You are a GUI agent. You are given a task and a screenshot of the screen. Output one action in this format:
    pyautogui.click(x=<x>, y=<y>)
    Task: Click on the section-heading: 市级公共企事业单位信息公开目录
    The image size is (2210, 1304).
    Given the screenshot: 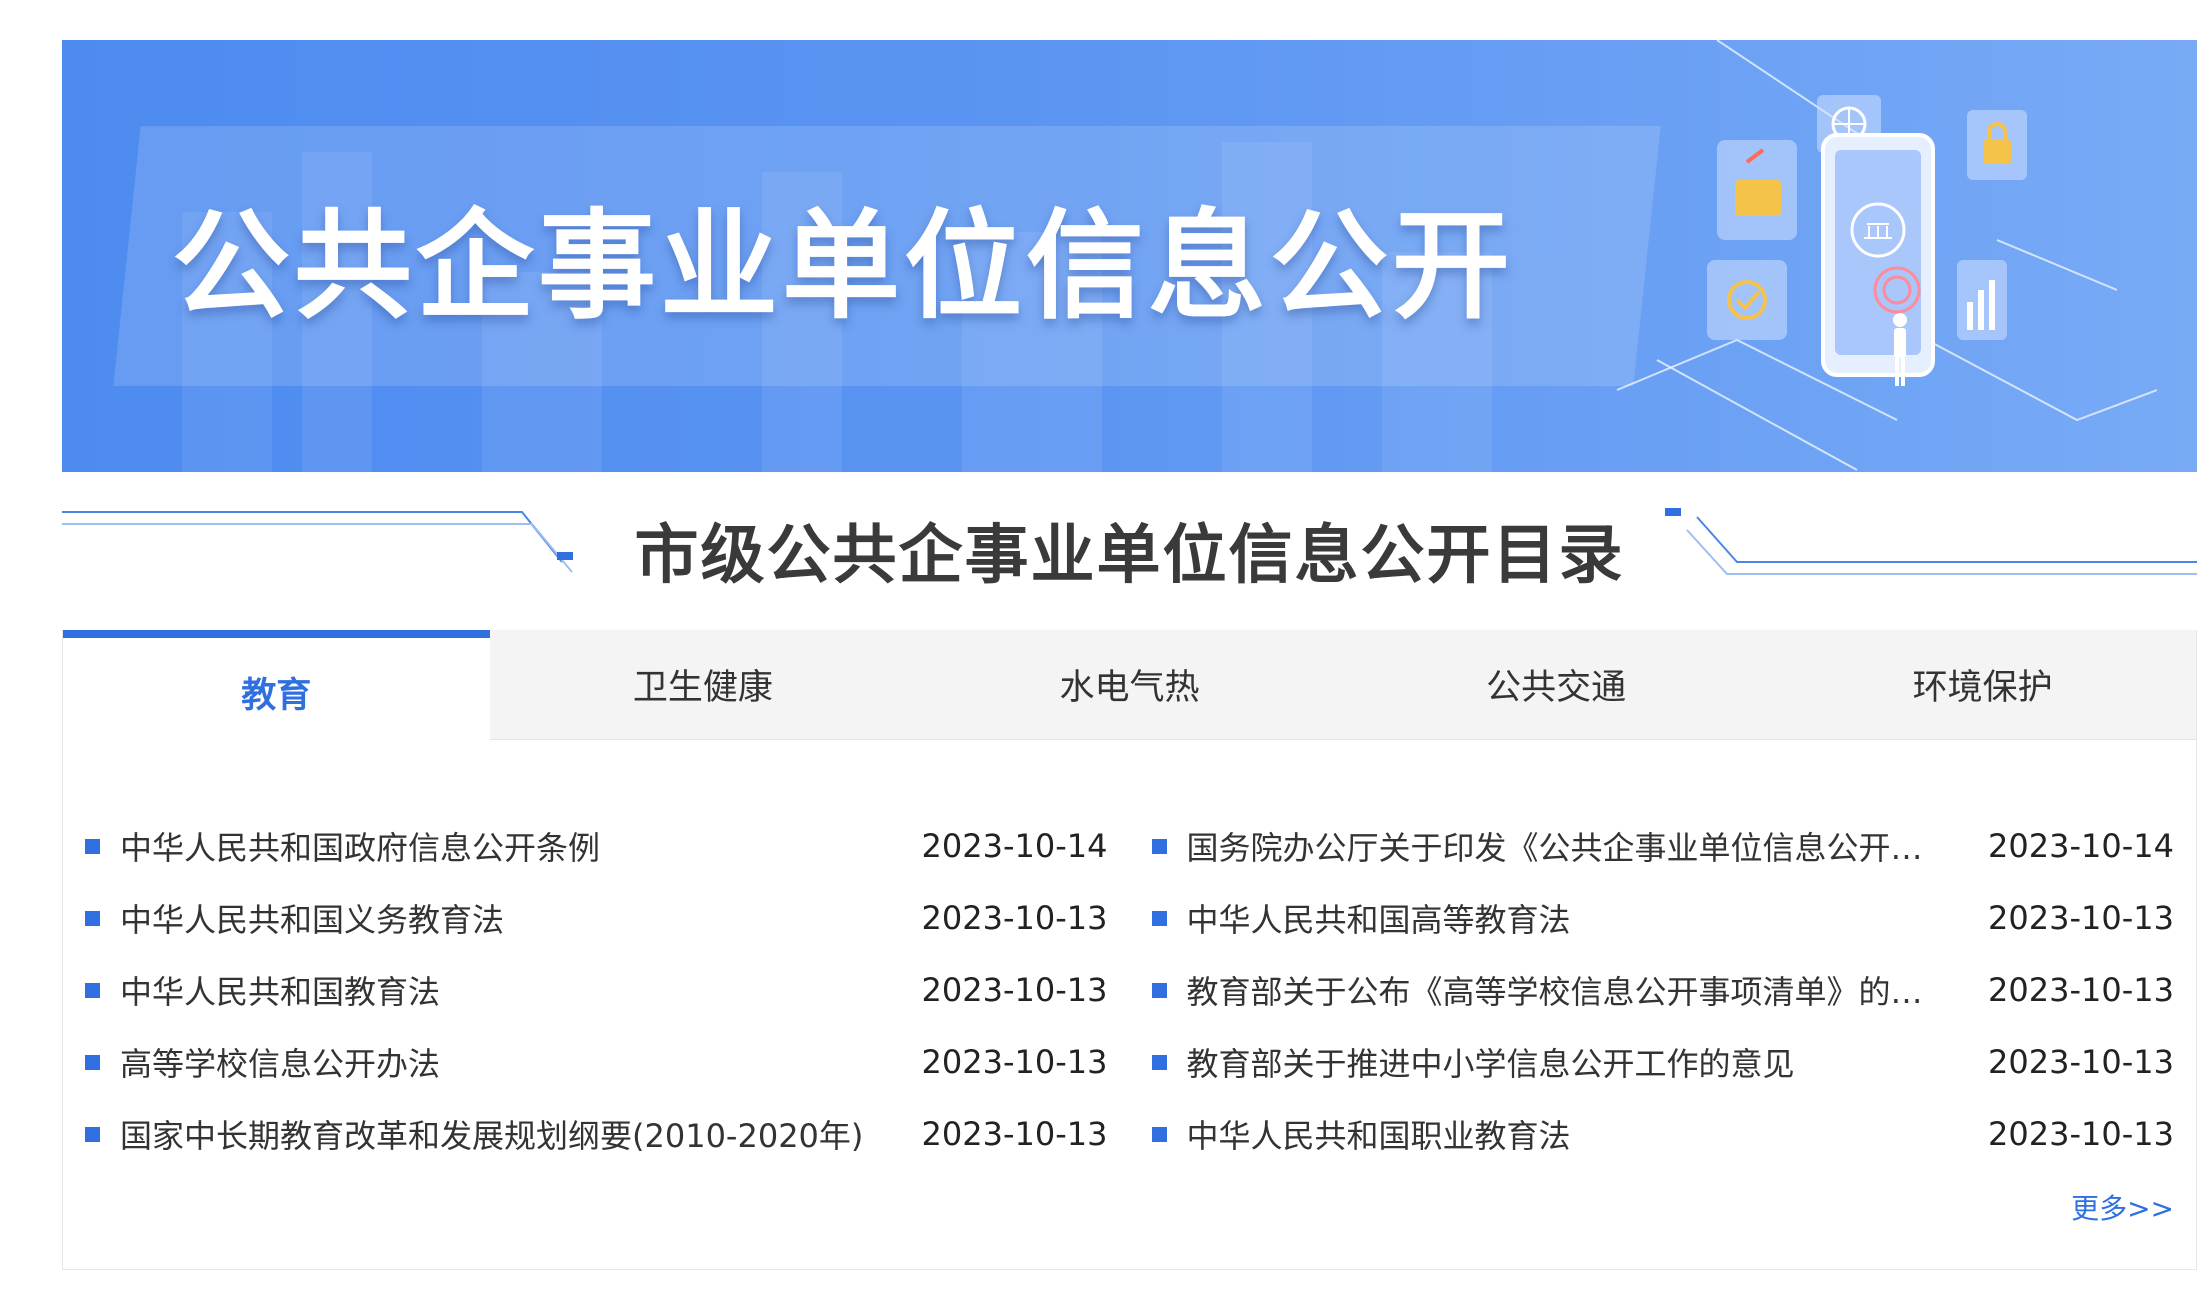 What is the action you would take?
    pyautogui.click(x=1129, y=551)
    